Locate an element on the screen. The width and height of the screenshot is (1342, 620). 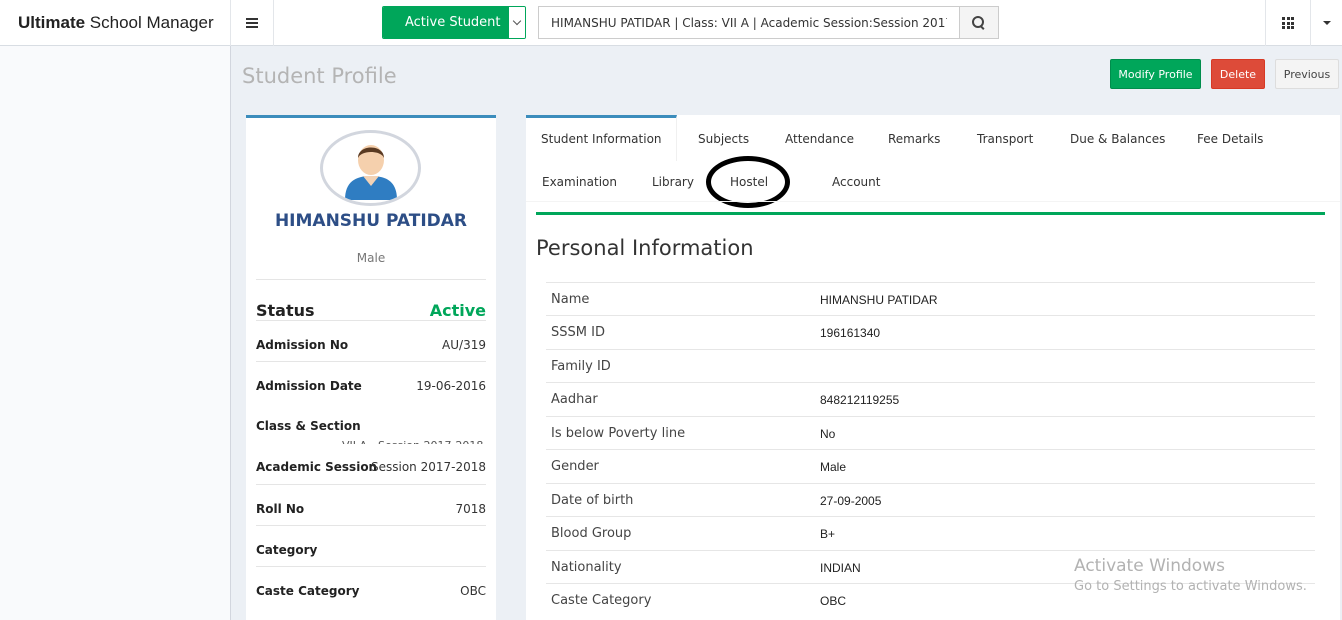
tab-account: Account is located at coordinates (856, 182).